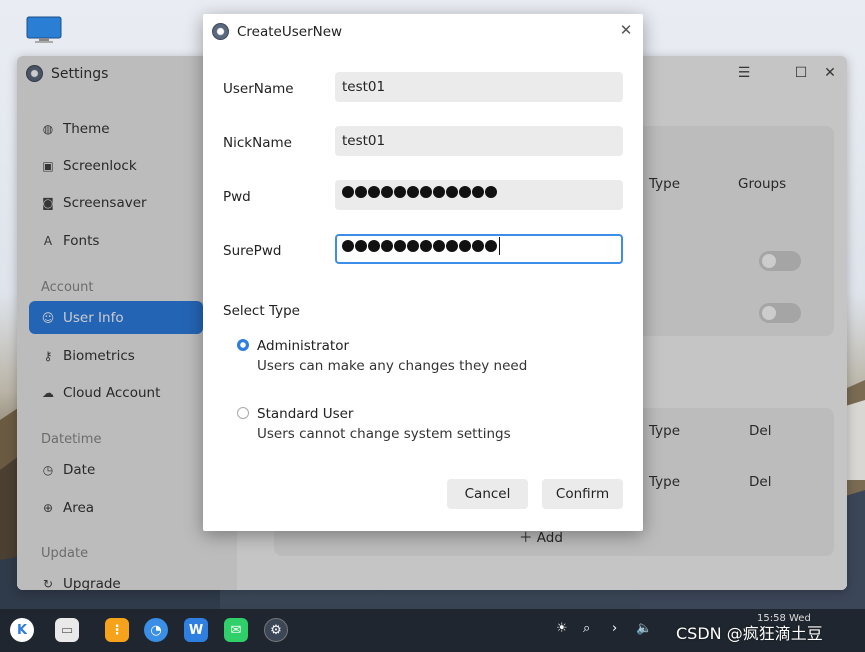  I want to click on confirm-button: Confirm, so click(582, 494).